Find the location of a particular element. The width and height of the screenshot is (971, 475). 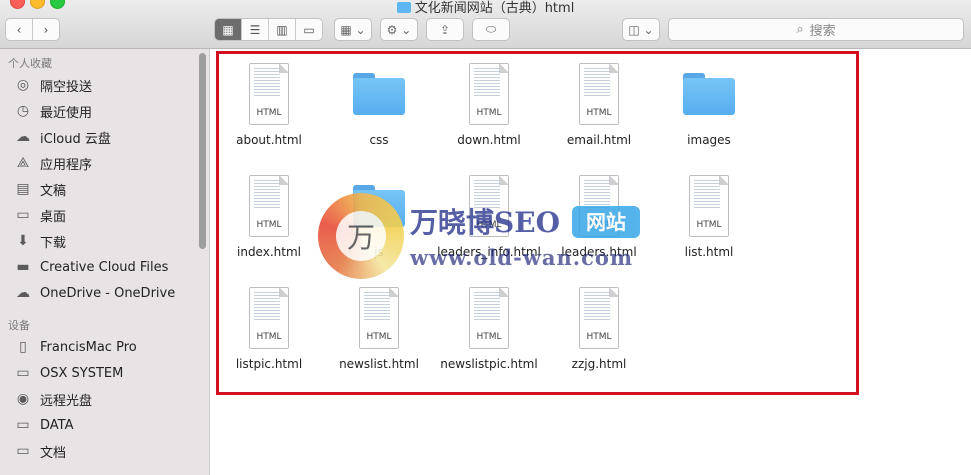

window-title-text: 文化新闻网站（古典）html is located at coordinates (494, 8).